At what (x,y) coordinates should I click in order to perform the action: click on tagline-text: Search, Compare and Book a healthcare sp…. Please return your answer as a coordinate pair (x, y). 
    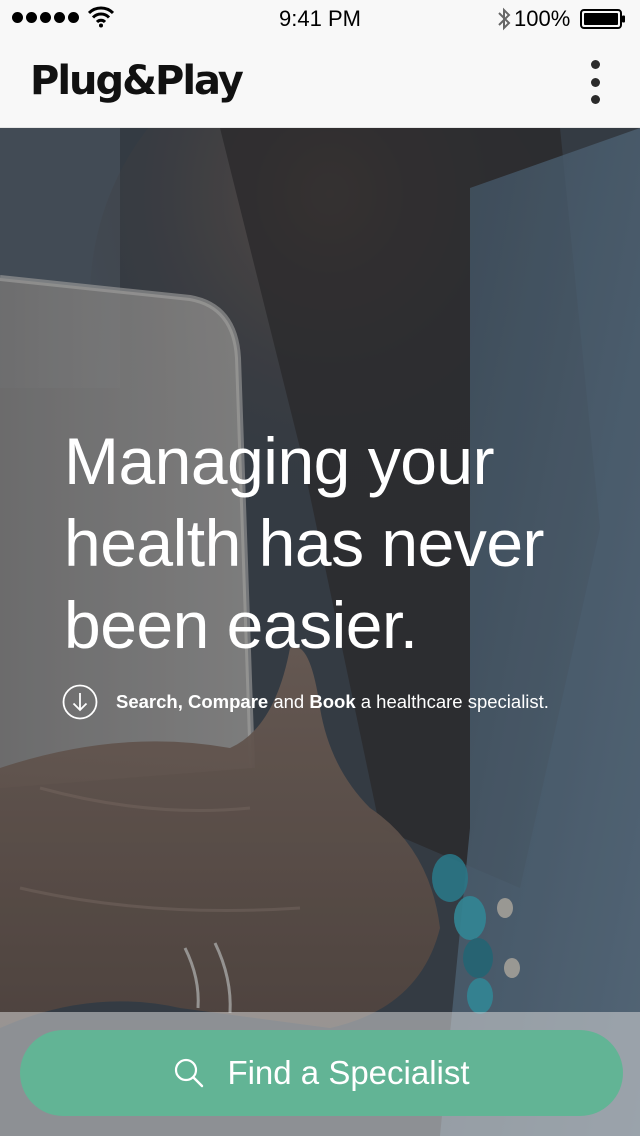
    Looking at the image, I should click on (332, 702).